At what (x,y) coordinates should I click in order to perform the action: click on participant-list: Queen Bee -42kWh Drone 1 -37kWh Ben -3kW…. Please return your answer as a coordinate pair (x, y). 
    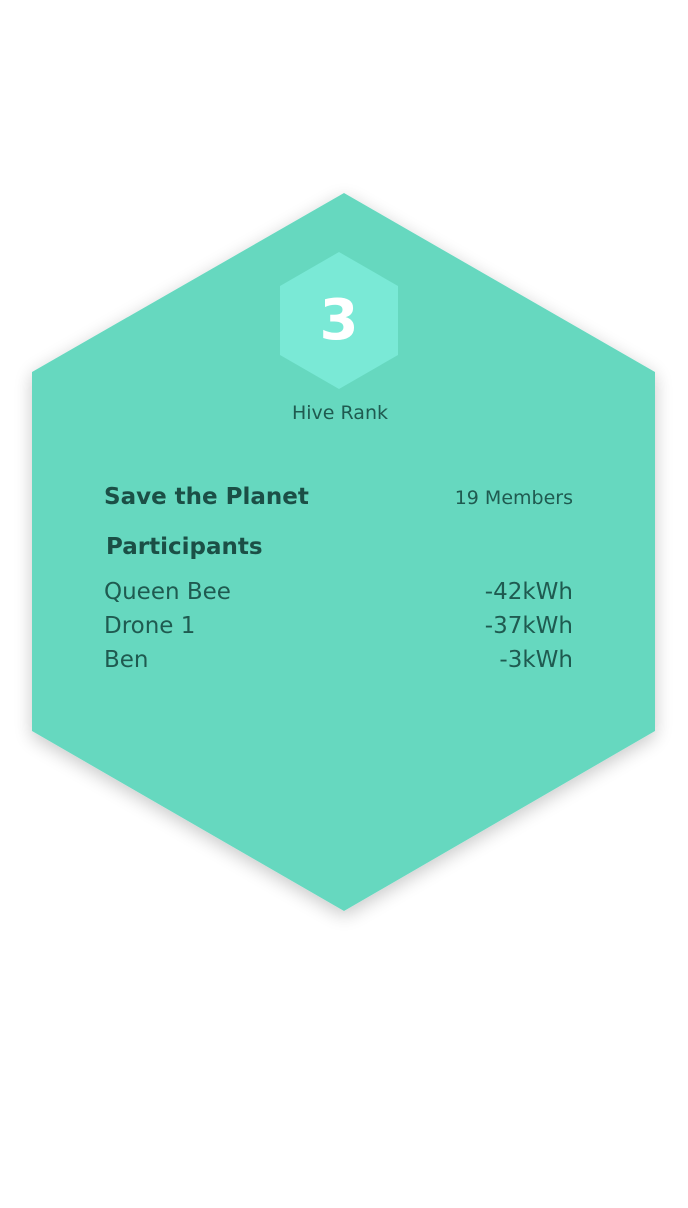
    Looking at the image, I should click on (338, 626).